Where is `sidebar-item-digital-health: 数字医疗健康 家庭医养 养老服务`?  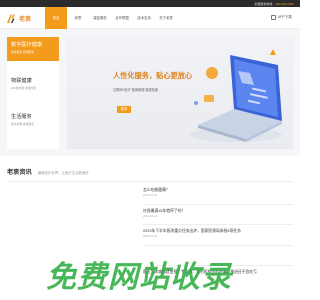
sidebar-item-digital-health: 数字医疗健康 家庭医养 养老服务 is located at coordinates (33, 49).